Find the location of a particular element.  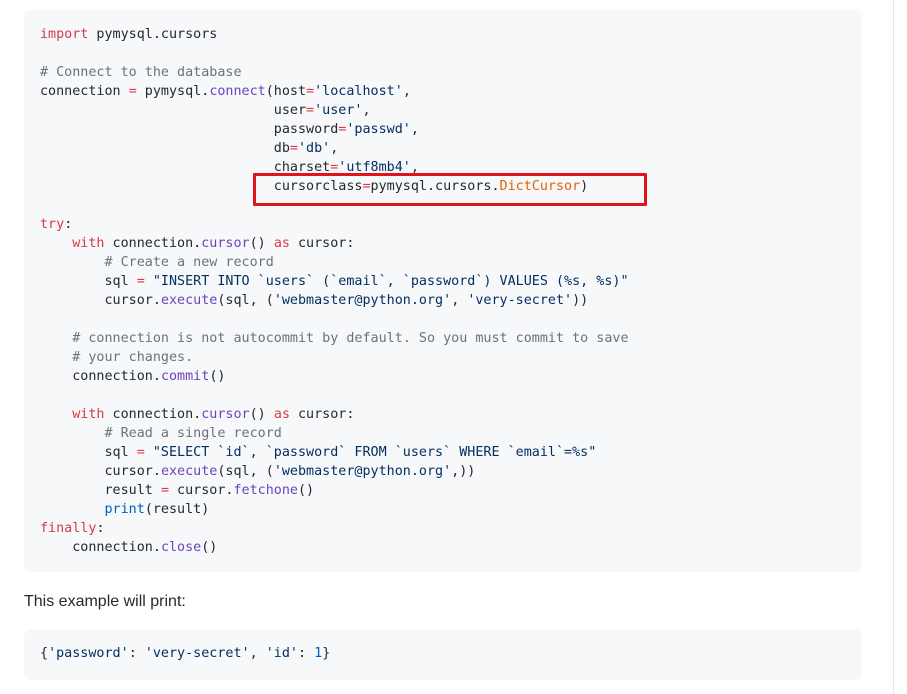

code-token: ,)) is located at coordinates (463, 471).